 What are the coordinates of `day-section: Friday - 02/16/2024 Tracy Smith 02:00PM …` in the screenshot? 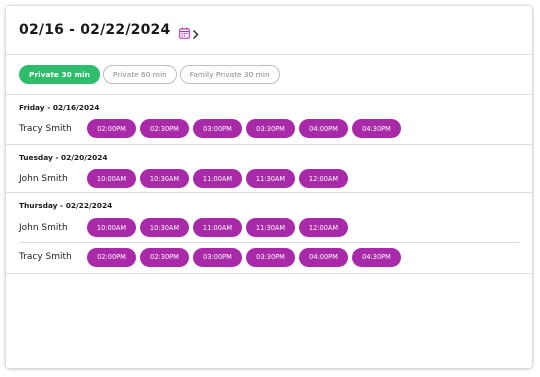 It's located at (269, 120).